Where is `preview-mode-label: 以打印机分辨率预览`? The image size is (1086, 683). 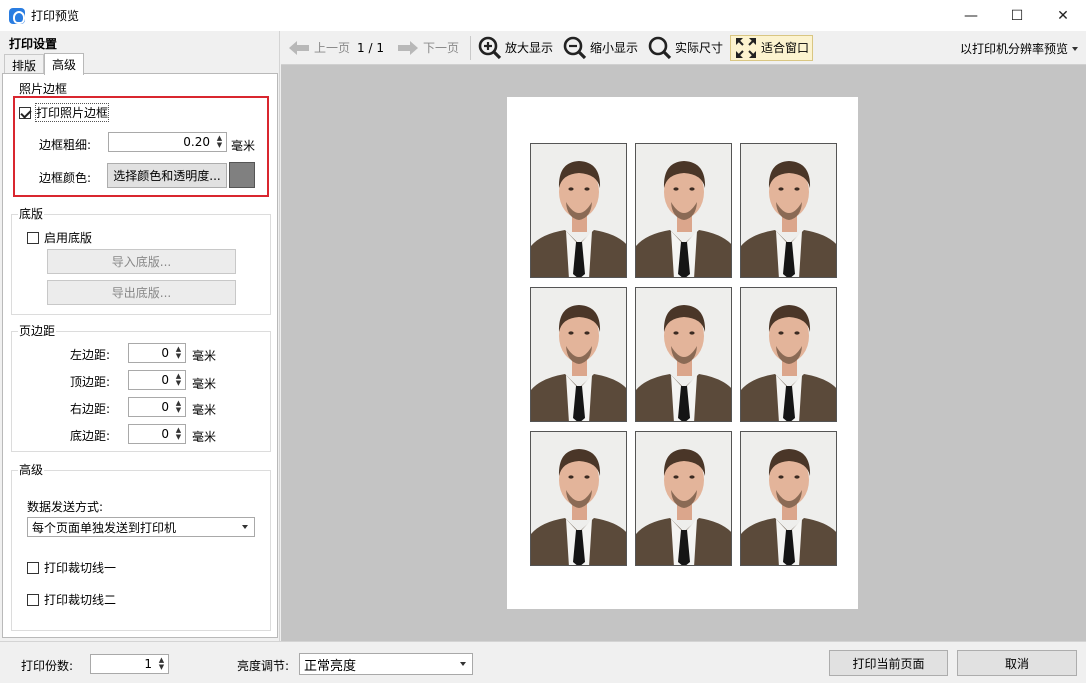 preview-mode-label: 以打印机分辨率预览 is located at coordinates (1013, 49).